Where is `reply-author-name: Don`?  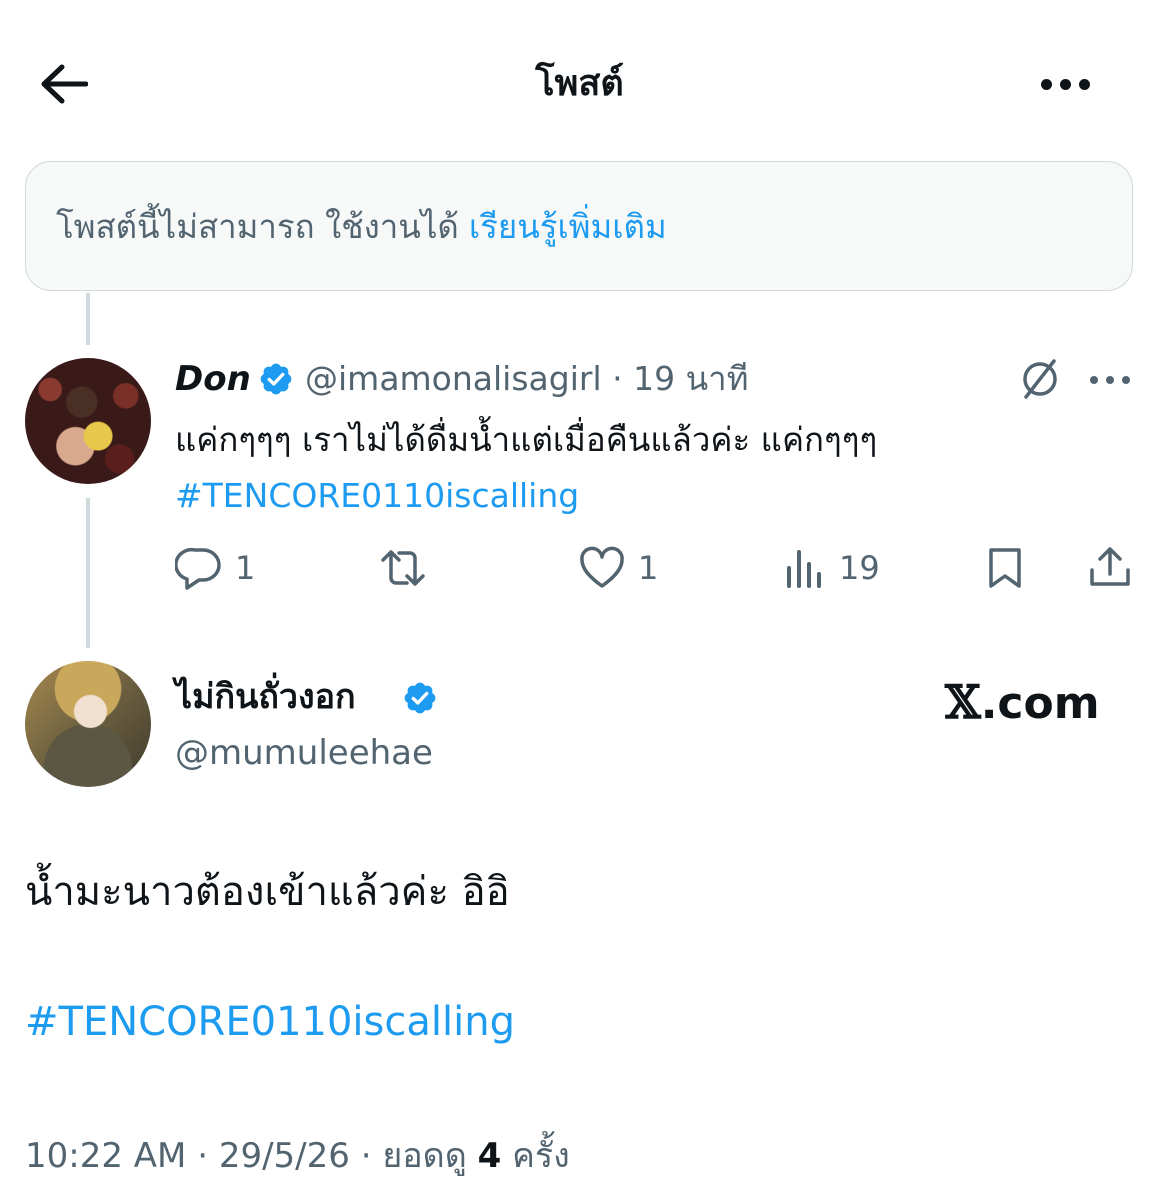 reply-author-name: Don is located at coordinates (213, 379).